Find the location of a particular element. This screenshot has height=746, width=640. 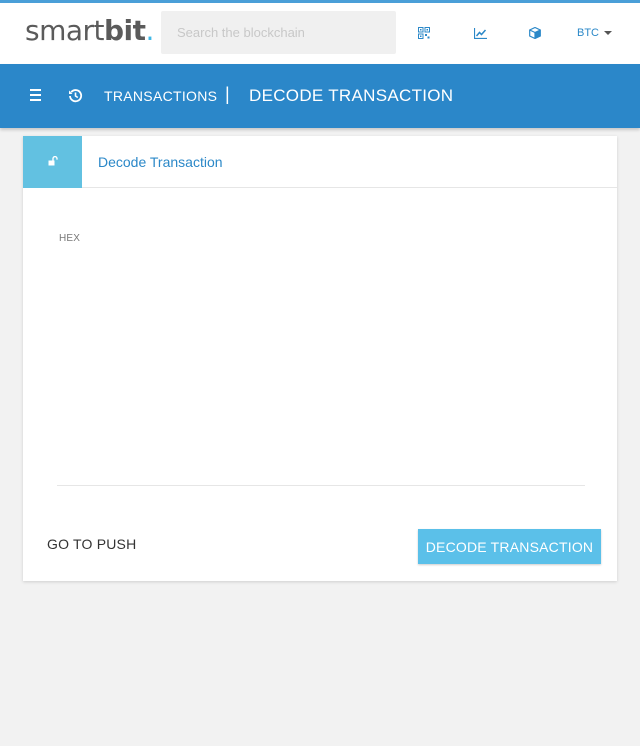

currency-dropdown: BTC is located at coordinates (594, 33).